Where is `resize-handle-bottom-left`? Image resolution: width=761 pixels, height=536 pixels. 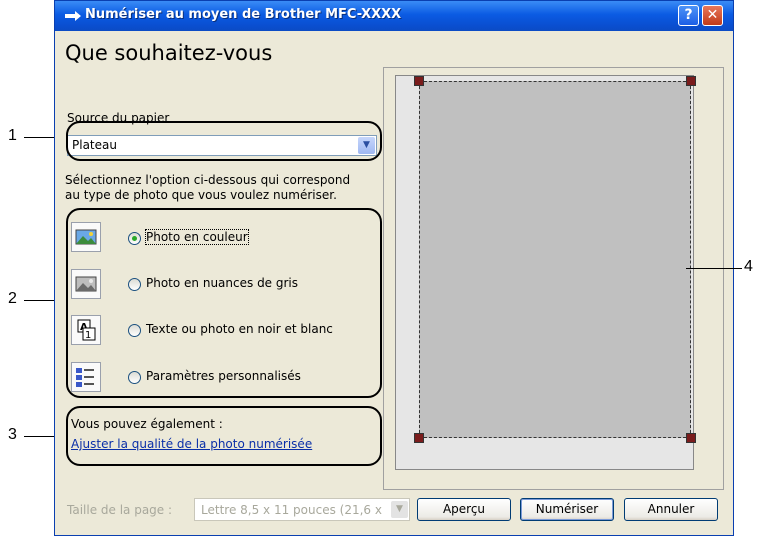
resize-handle-bottom-left is located at coordinates (419, 438).